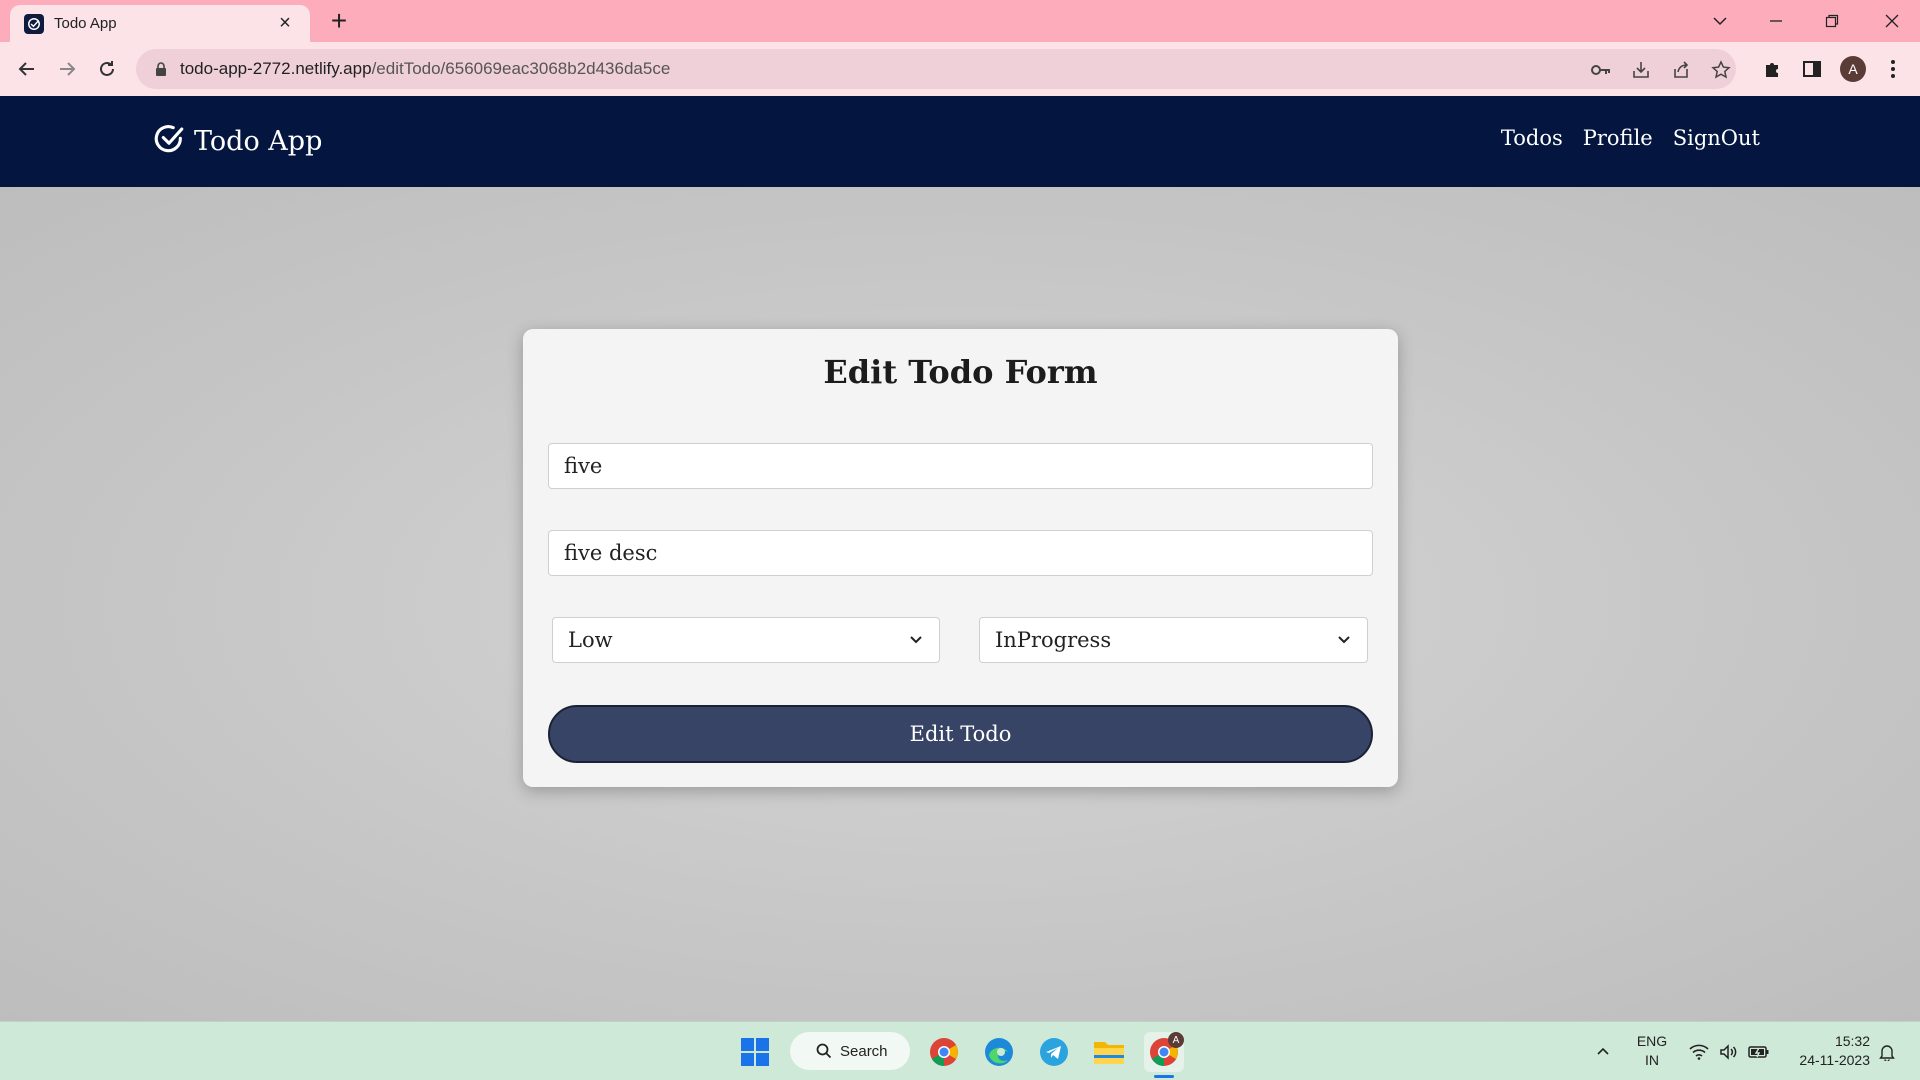 The height and width of the screenshot is (1080, 1920). What do you see at coordinates (1832, 21) in the screenshot?
I see `restore-icon` at bounding box center [1832, 21].